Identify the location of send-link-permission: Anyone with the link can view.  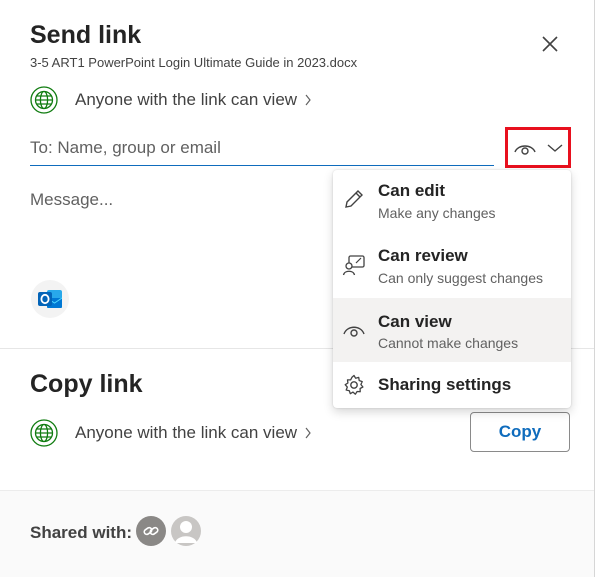
(171, 100).